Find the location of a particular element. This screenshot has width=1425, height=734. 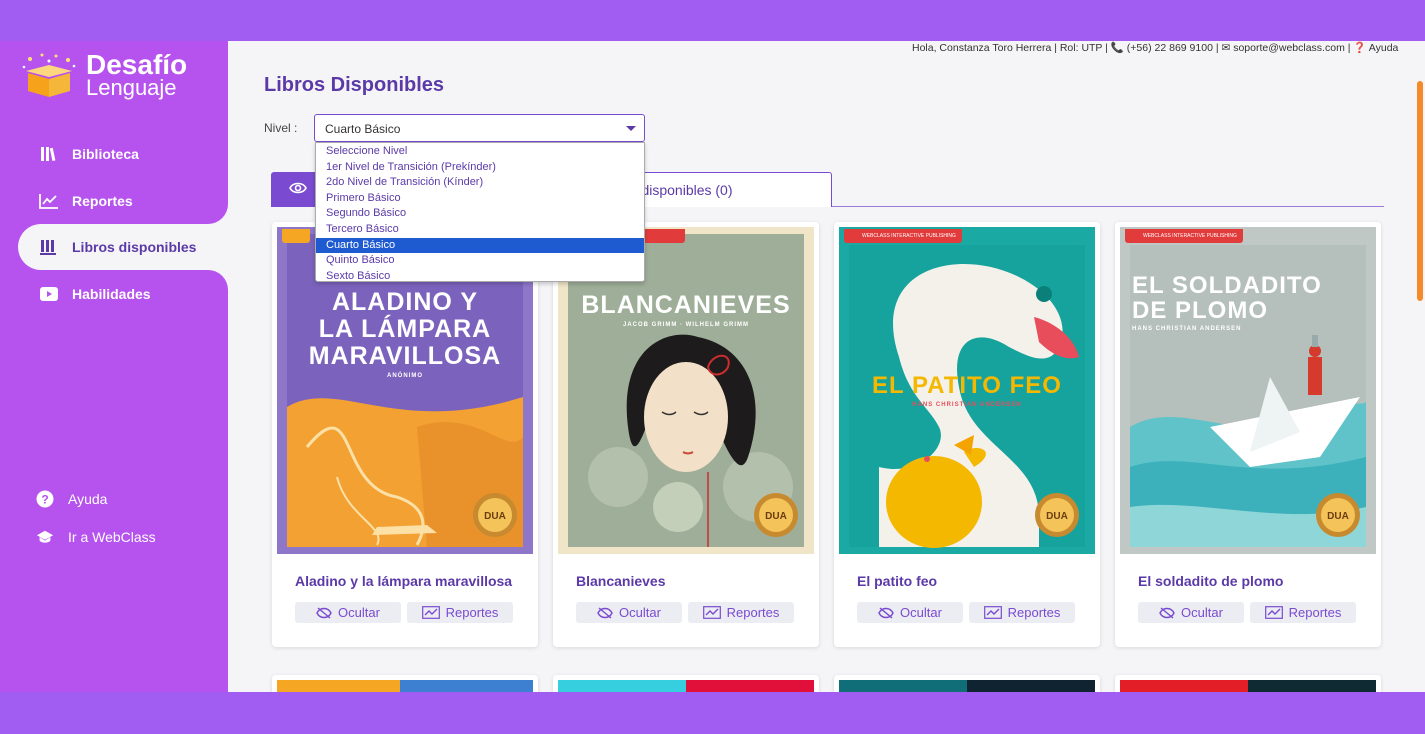

sidebar-item-biblioteca: Biblioteca is located at coordinates (123, 154).